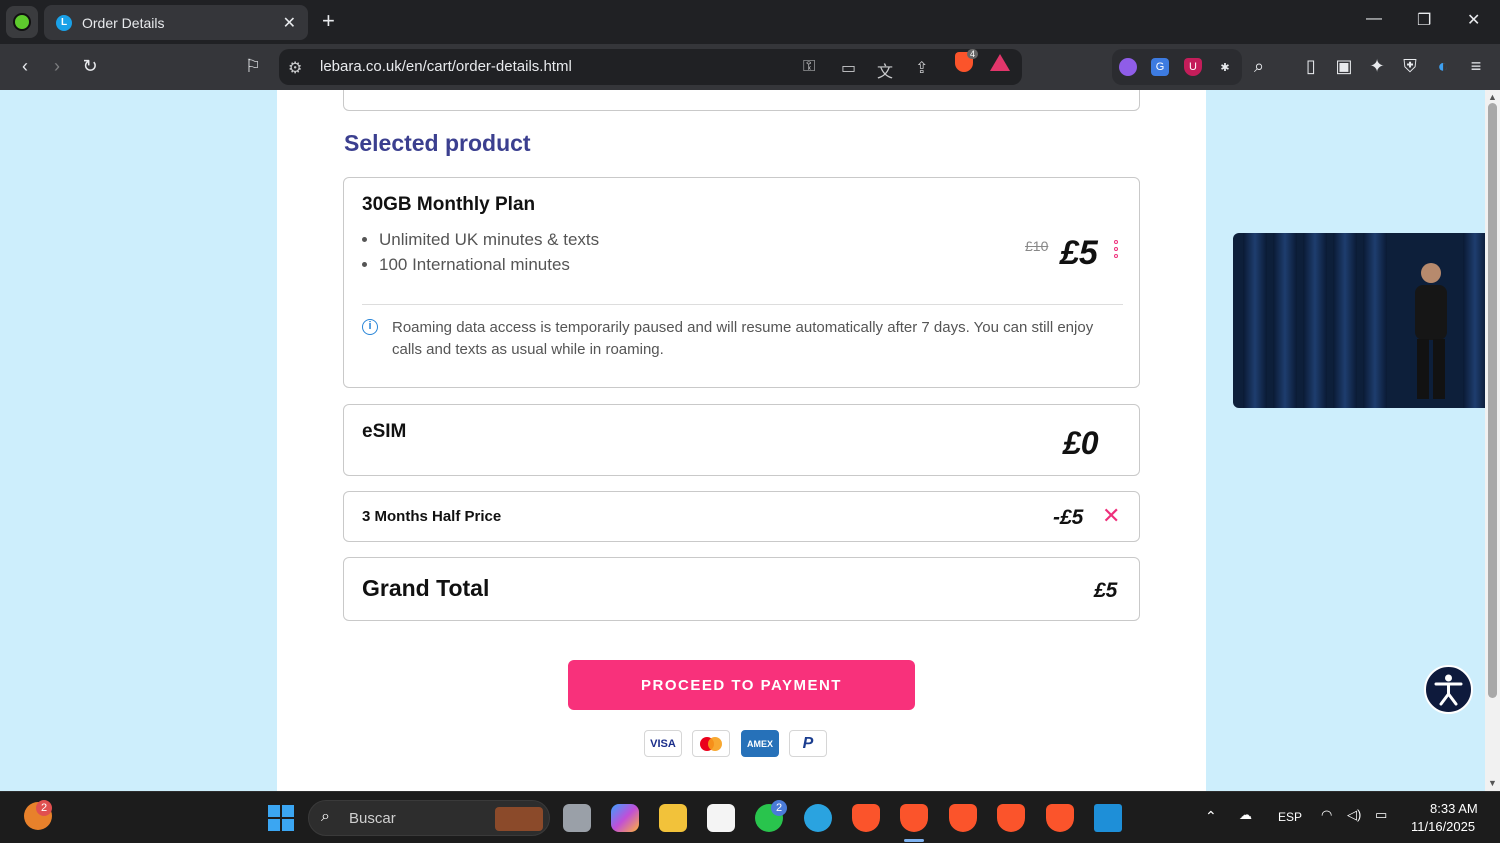 The image size is (1500, 843). What do you see at coordinates (1290, 817) in the screenshot?
I see `language-indicator: ESP` at bounding box center [1290, 817].